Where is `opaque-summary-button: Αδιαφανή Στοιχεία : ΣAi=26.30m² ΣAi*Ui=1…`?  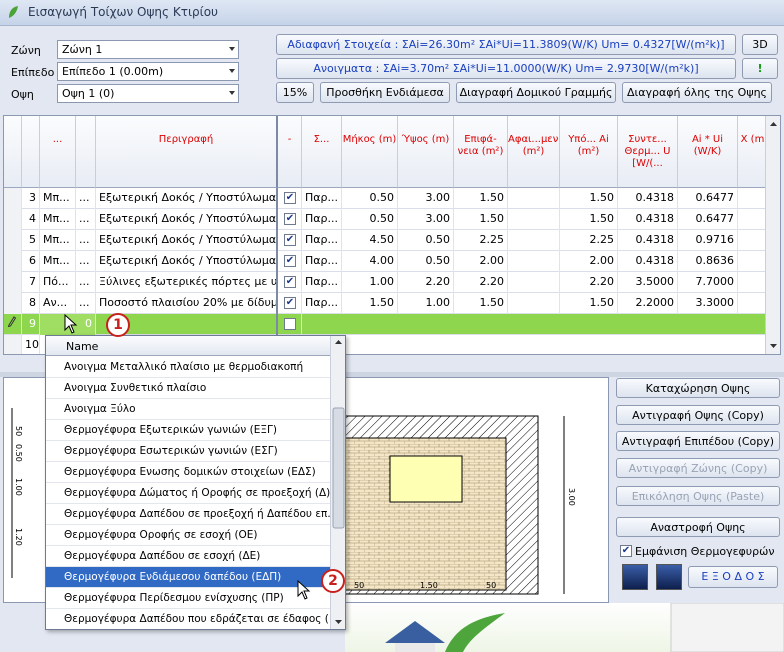
opaque-summary-button: Αδιαφανή Στοιχεία : ΣAi=26.30m² ΣAi*Ui=1… is located at coordinates (506, 44).